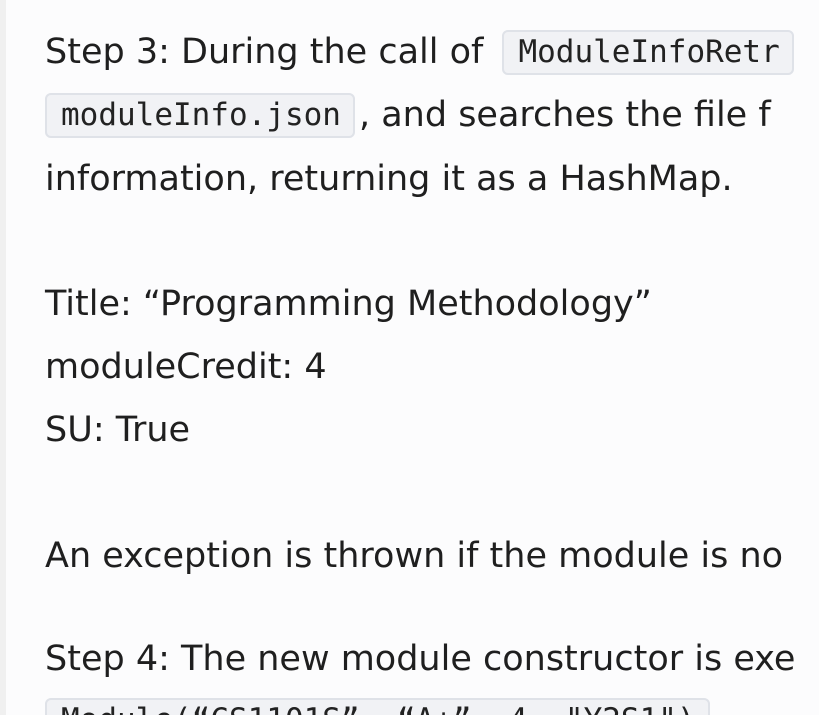 Image resolution: width=819 pixels, height=715 pixels. I want to click on step-3-line-2-text: , and searches the file f, so click(564, 115).